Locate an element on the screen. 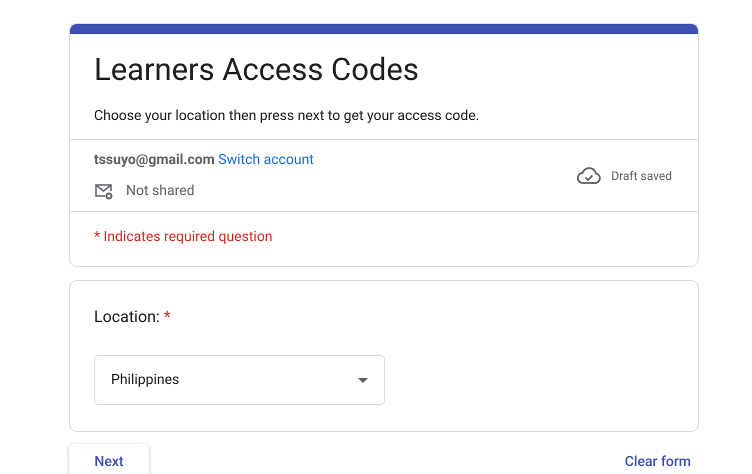  required-mark: * is located at coordinates (167, 316).